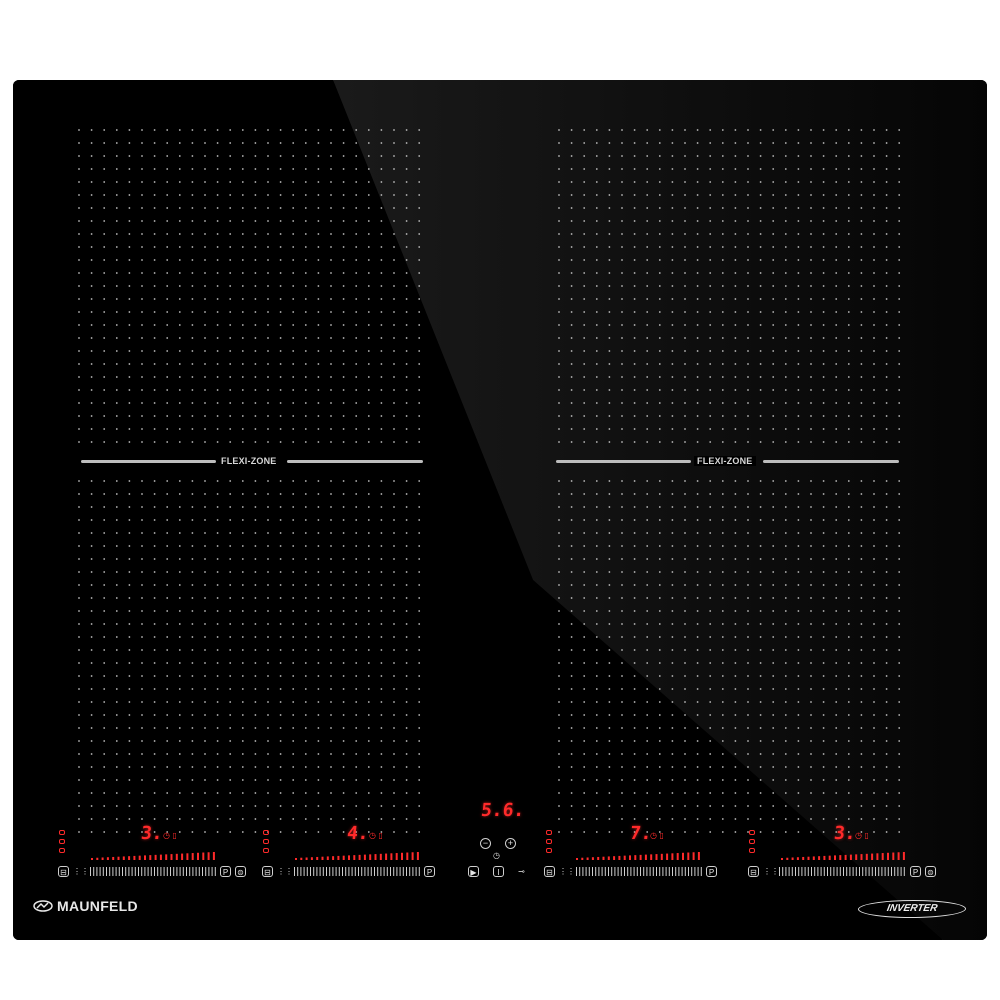 This screenshot has width=1000, height=1000. Describe the element at coordinates (63, 871) in the screenshot. I see `keep-warm-icon-1: ⊟` at that location.